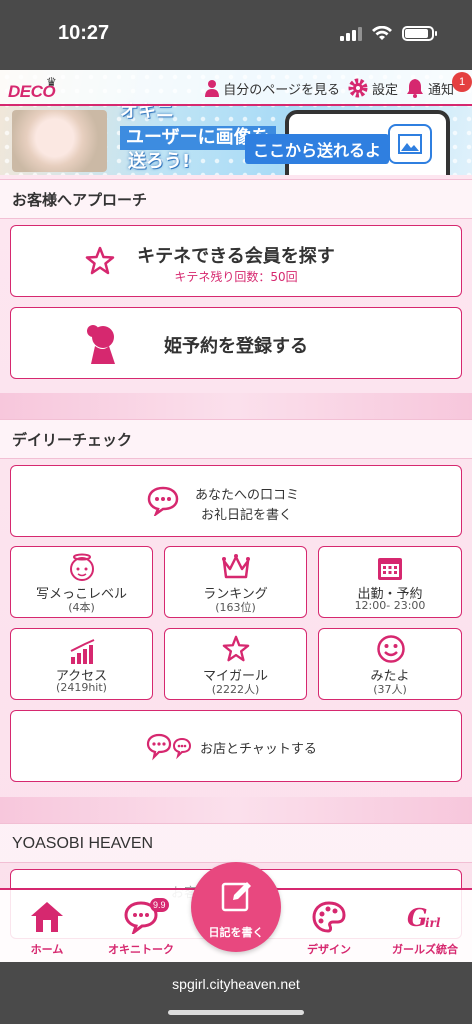  Describe the element at coordinates (236, 439) in the screenshot. I see `section-title-daily: デイリーチェック` at that location.